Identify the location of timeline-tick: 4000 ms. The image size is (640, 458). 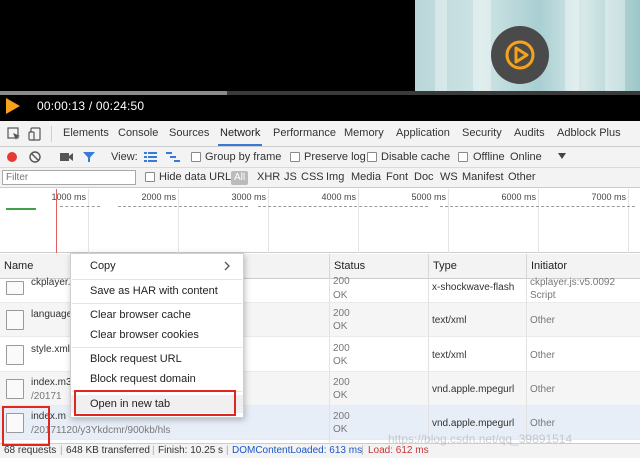
(338, 197).